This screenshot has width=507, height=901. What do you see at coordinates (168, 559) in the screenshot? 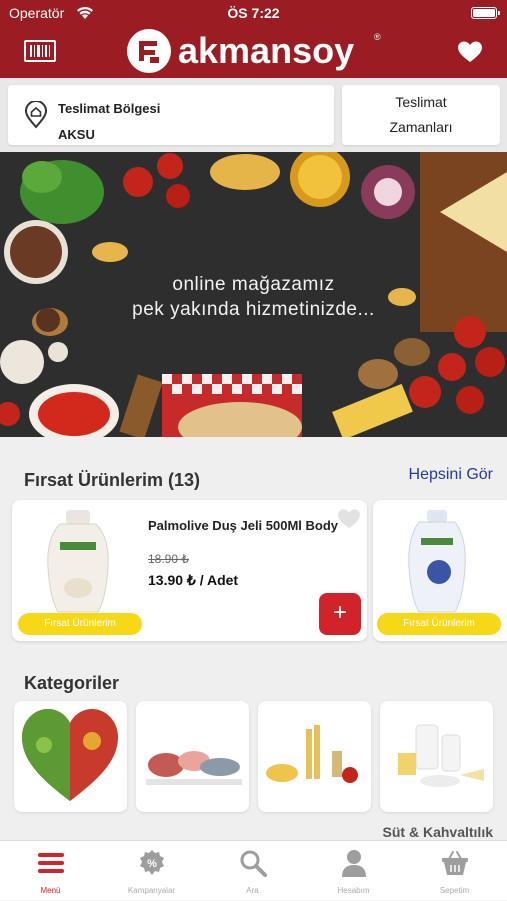
I see `product-old-price: 18.90 ₺` at bounding box center [168, 559].